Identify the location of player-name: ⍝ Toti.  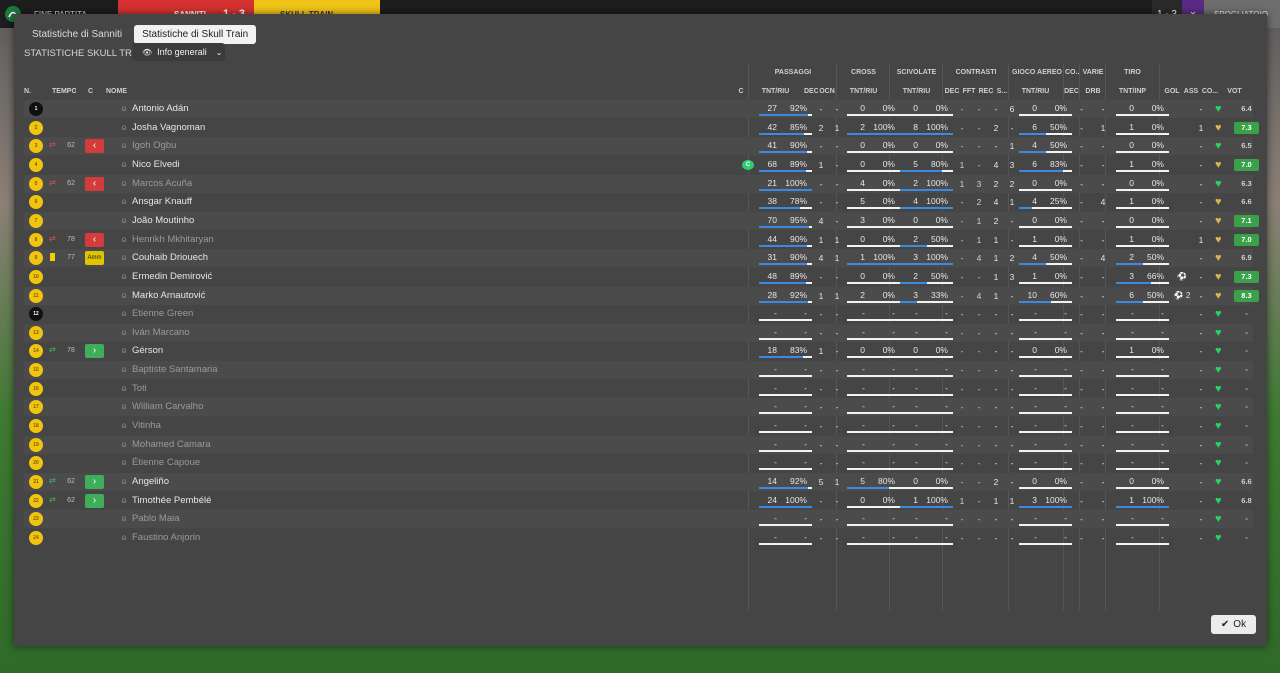
(370, 389).